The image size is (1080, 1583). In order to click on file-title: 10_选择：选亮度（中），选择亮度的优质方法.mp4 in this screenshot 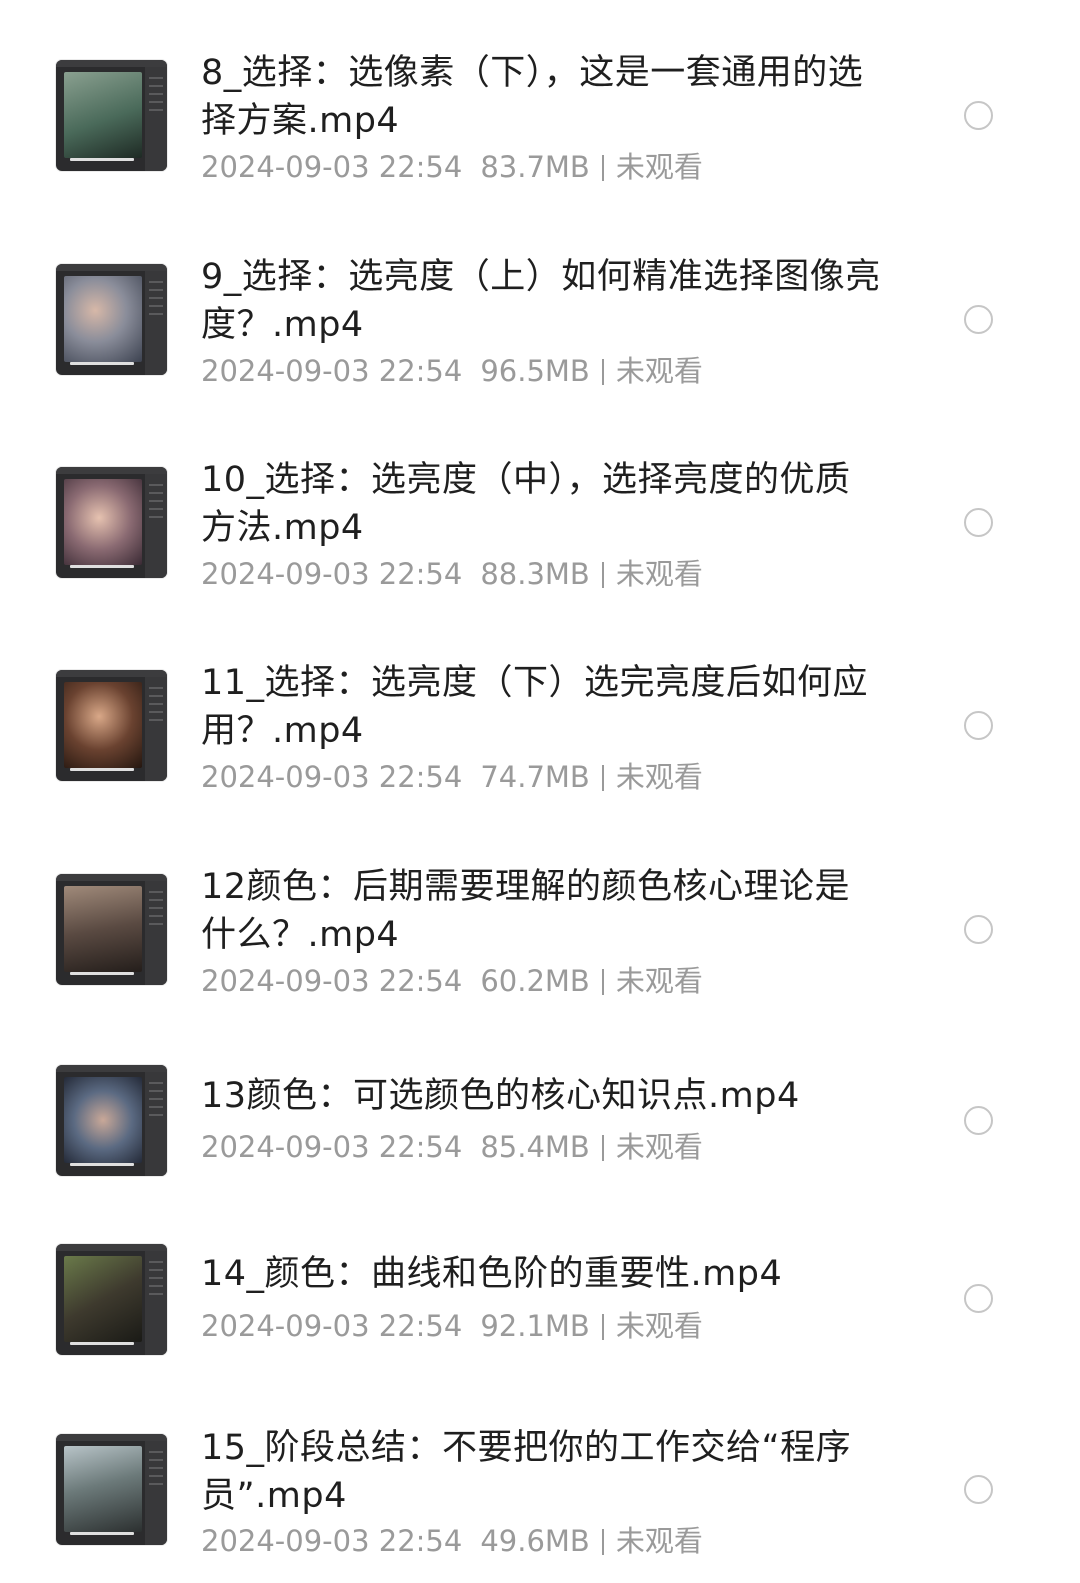, I will do `click(526, 504)`.